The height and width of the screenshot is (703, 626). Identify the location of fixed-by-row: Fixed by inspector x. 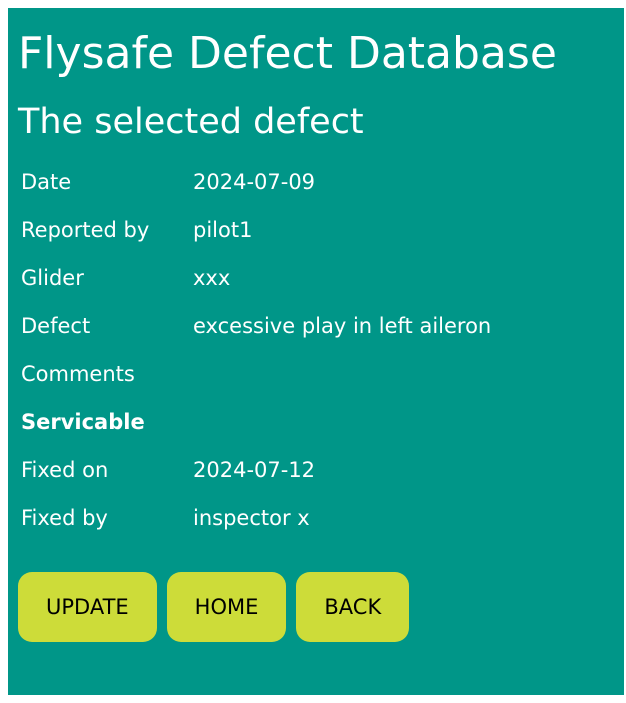
(256, 518).